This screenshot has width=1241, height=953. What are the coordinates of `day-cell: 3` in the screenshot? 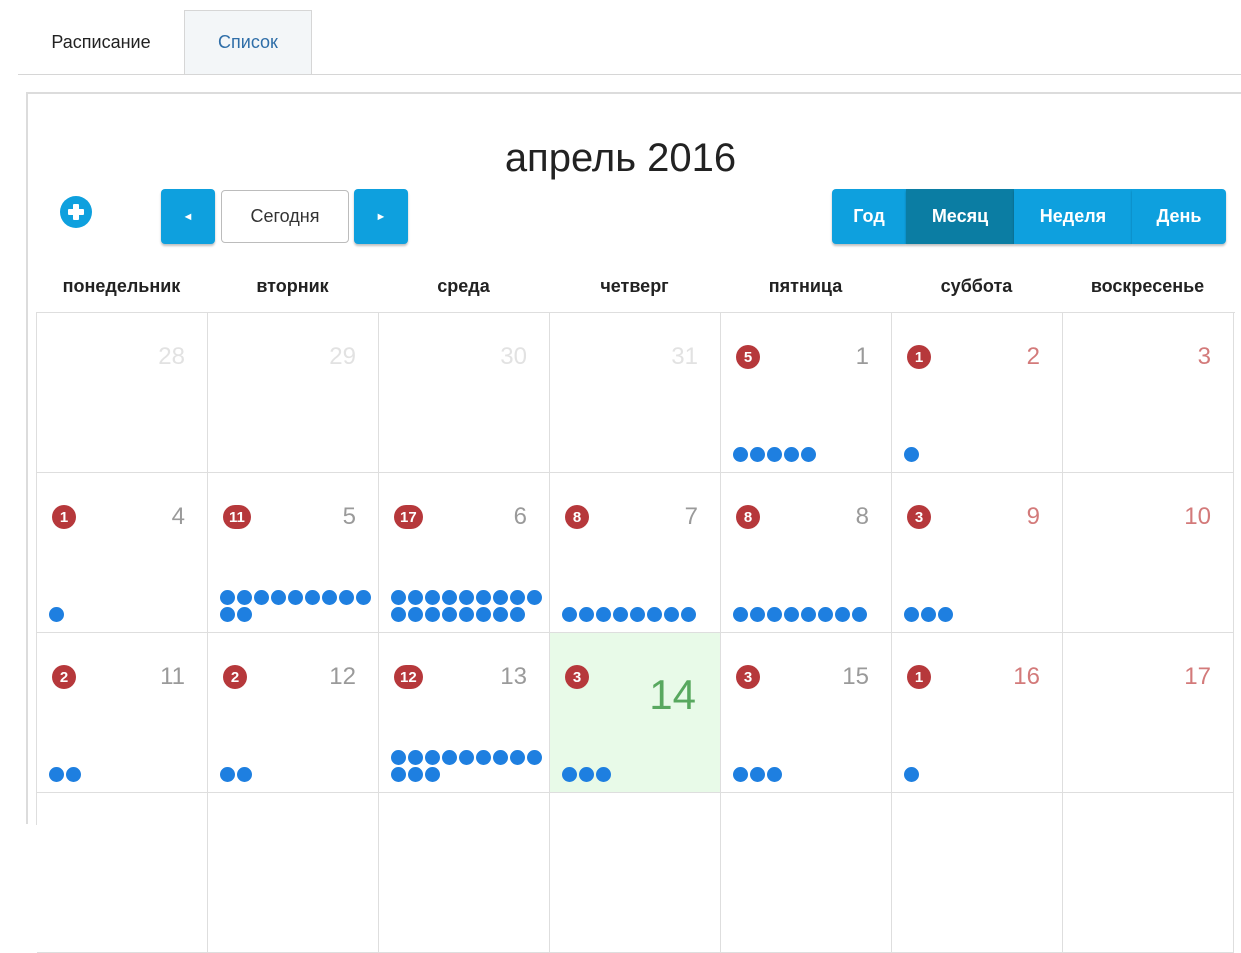 It's located at (1148, 393).